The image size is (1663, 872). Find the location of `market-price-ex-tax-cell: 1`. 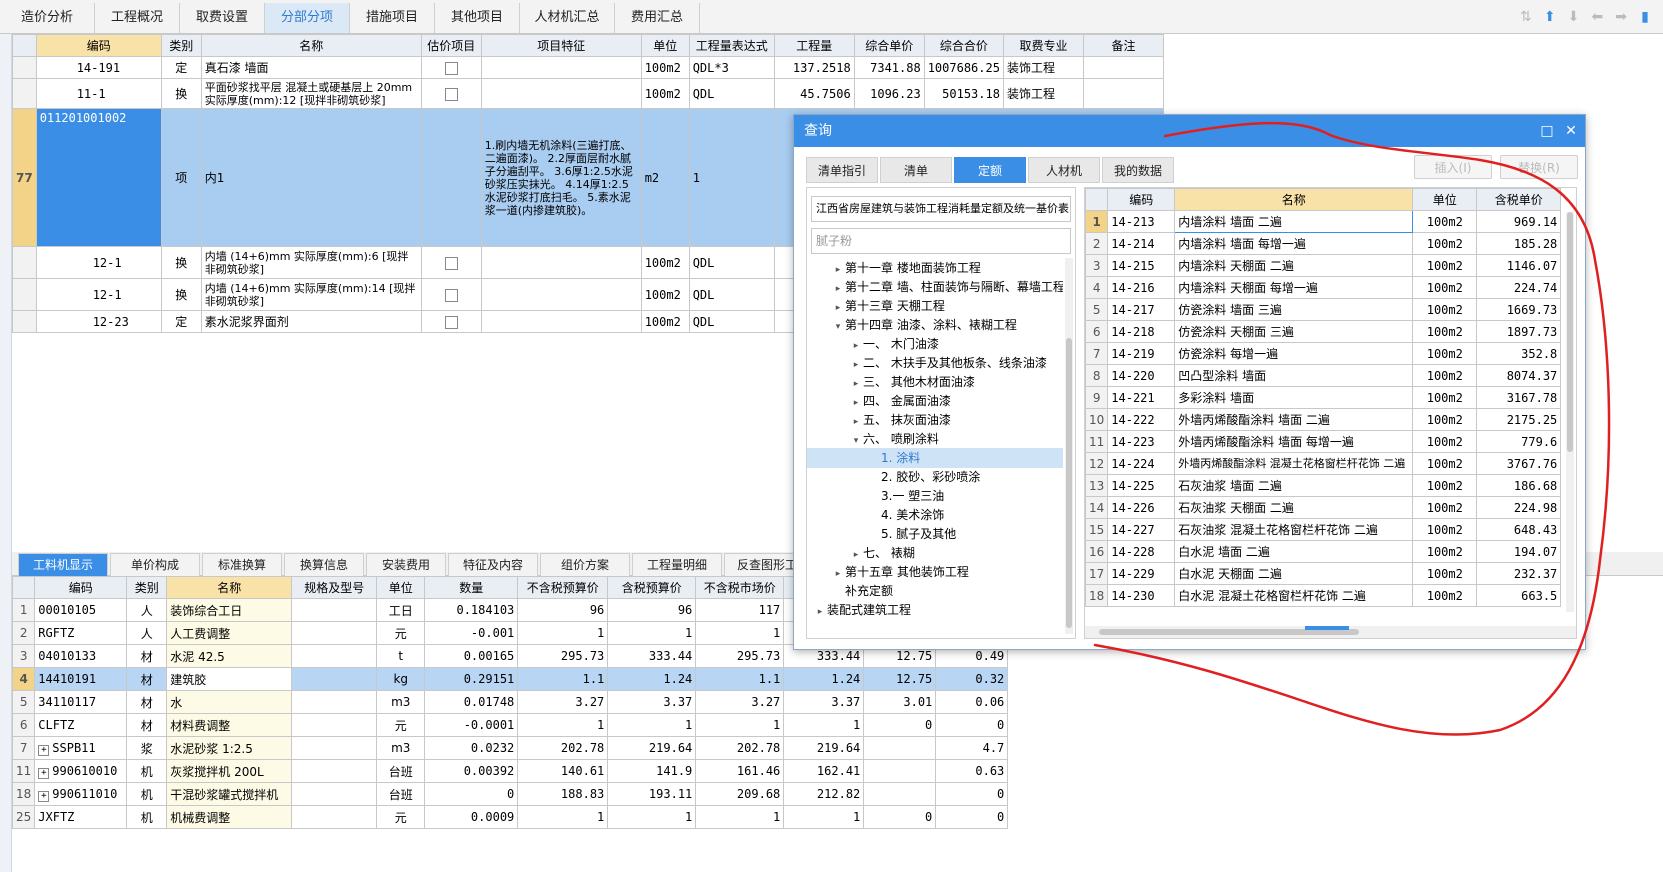

market-price-ex-tax-cell: 1 is located at coordinates (740, 725).